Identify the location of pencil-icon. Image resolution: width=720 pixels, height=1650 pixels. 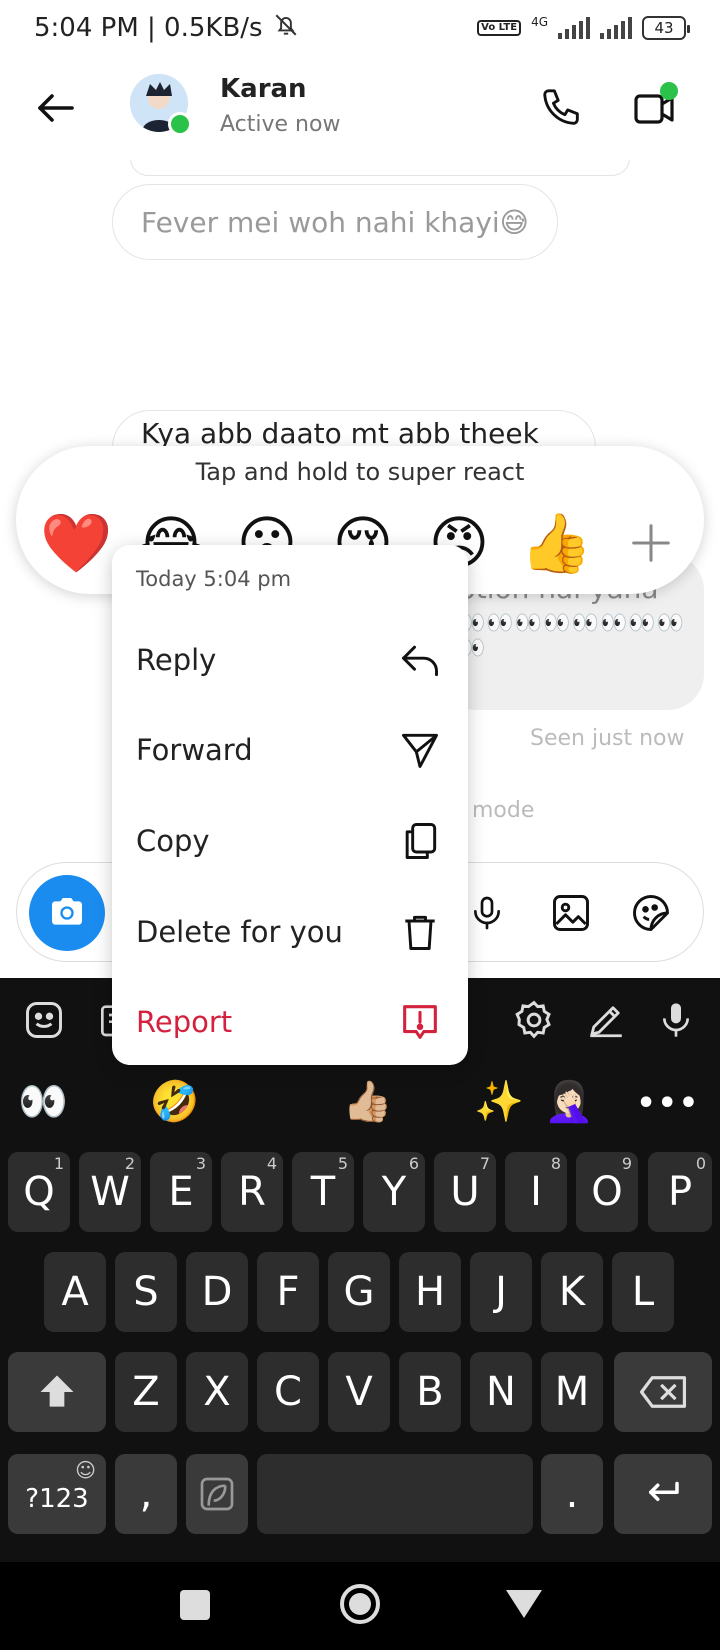
(606, 1022).